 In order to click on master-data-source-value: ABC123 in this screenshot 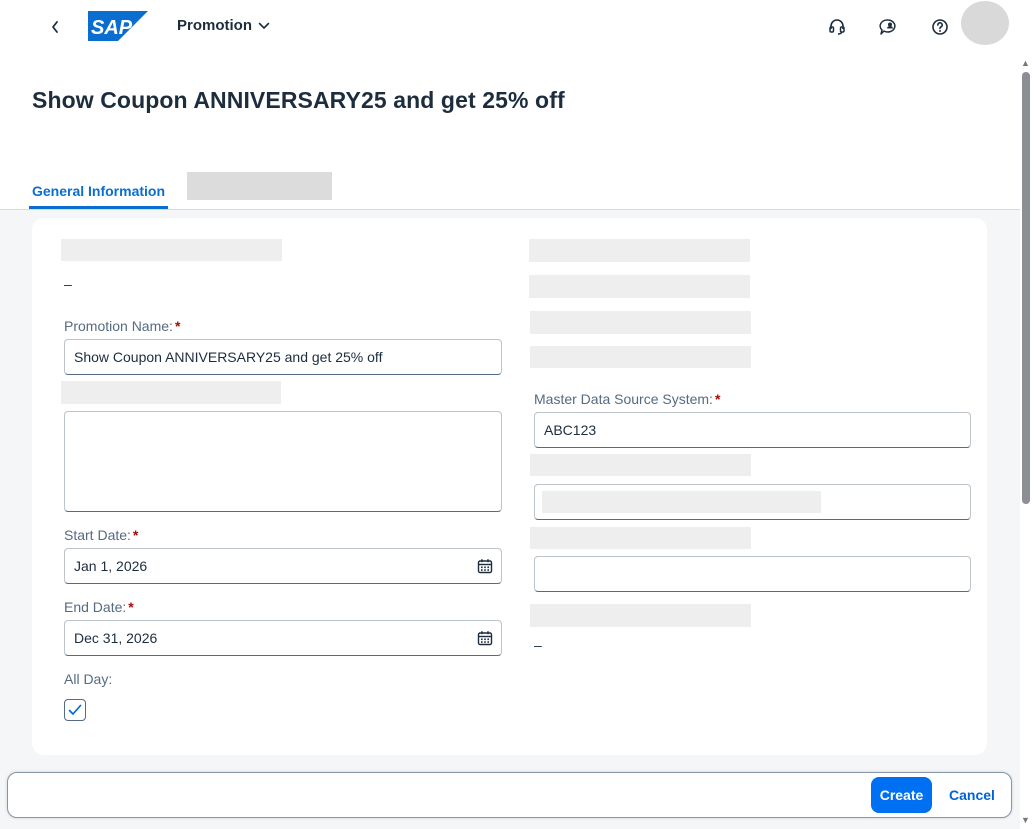, I will do `click(570, 430)`.